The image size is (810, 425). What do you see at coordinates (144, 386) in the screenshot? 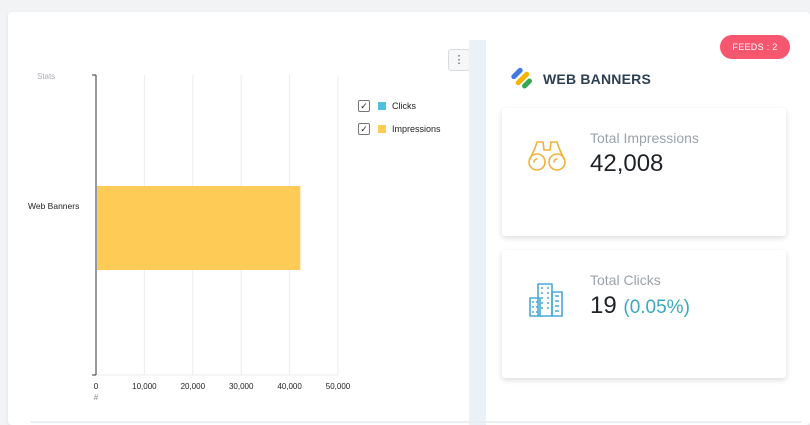
I see `x-tick-label: 10,000` at bounding box center [144, 386].